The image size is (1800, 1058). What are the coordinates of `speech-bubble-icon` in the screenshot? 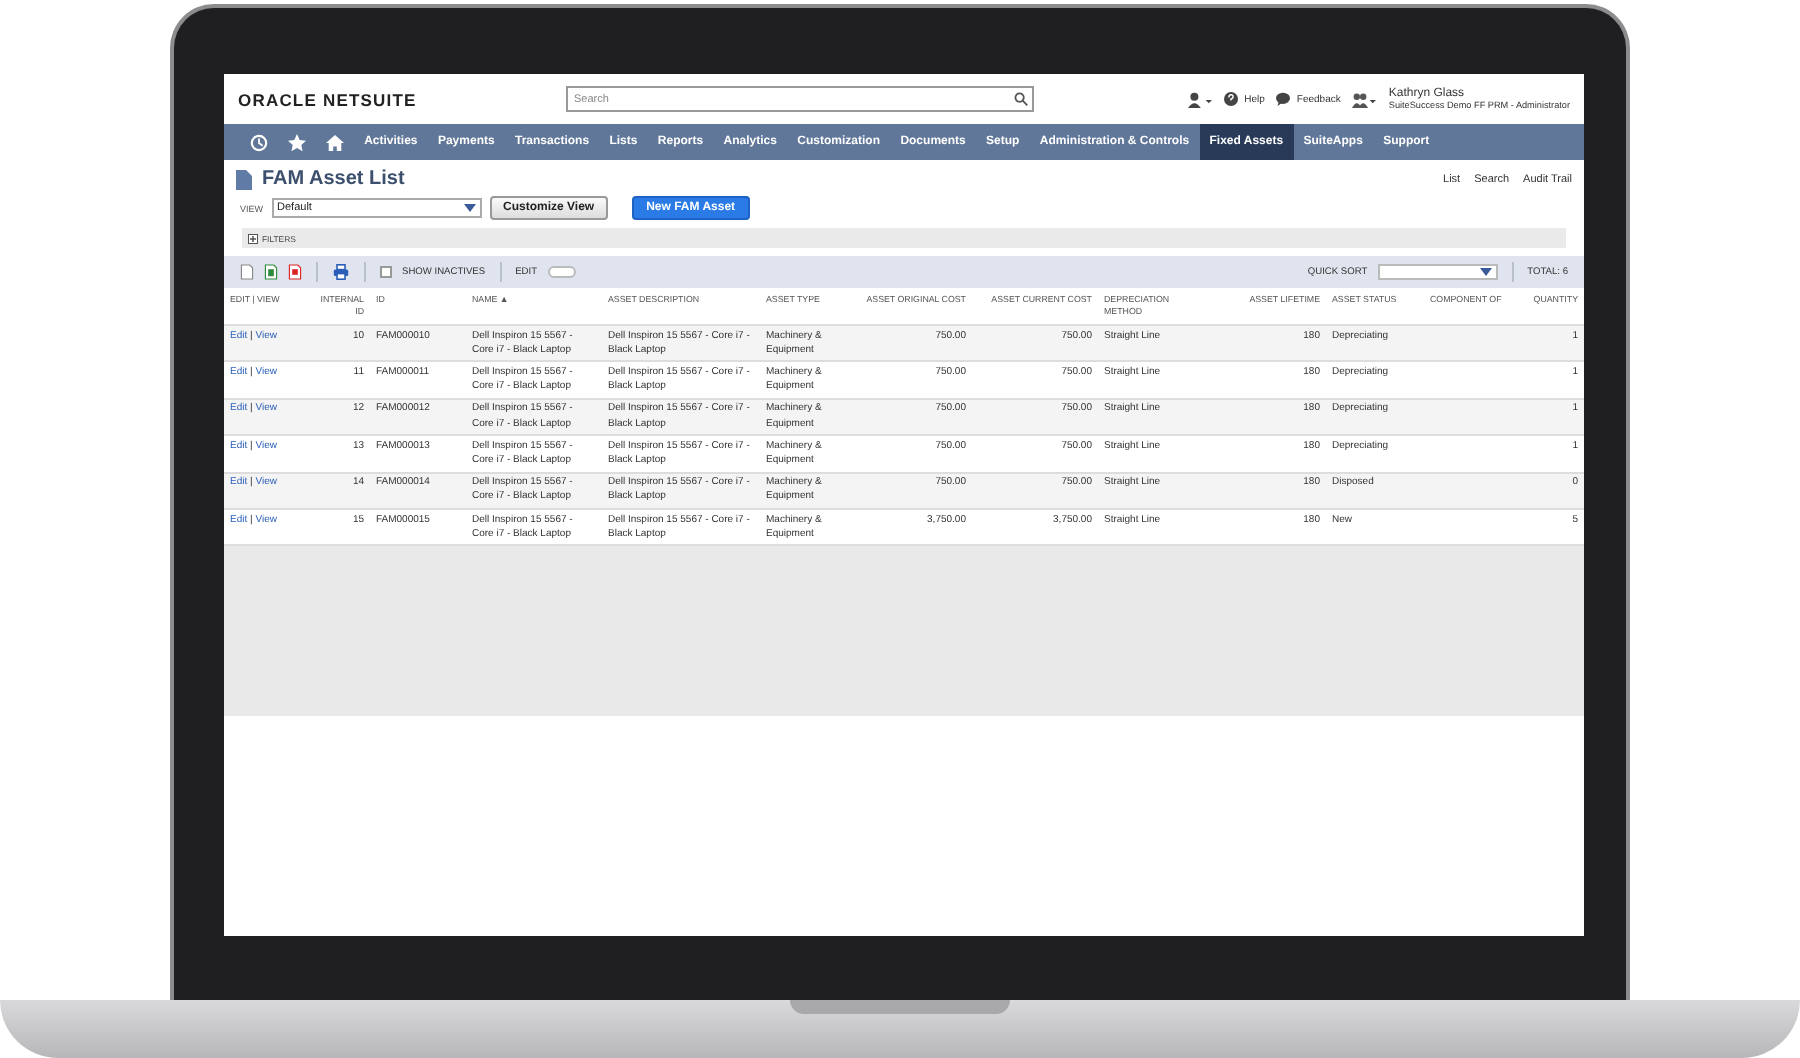 It's located at (1283, 99).